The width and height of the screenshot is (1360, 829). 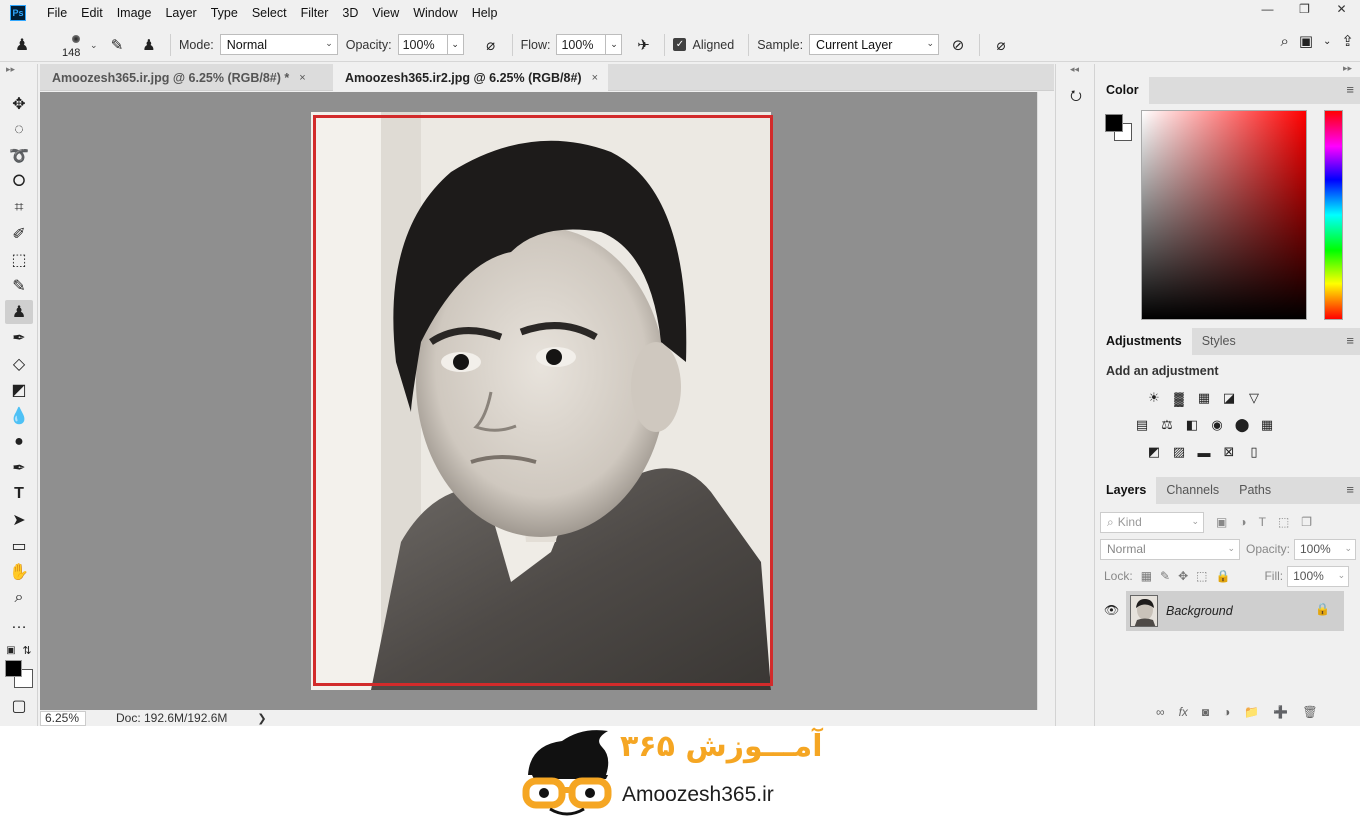 What do you see at coordinates (63, 718) in the screenshot?
I see `zoom-level-input: 6.25%` at bounding box center [63, 718].